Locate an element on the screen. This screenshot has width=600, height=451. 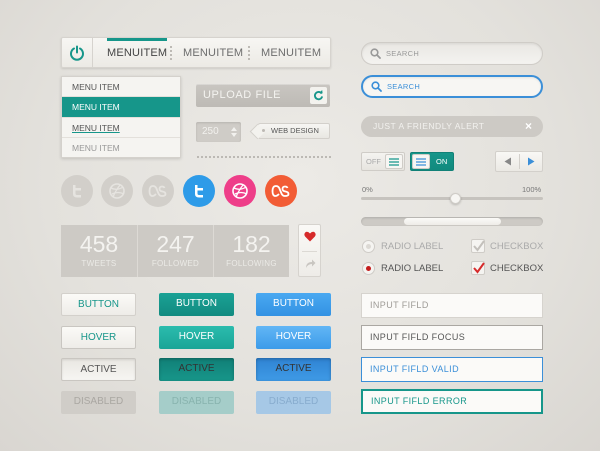
stepper-value: 250 is located at coordinates (210, 131).